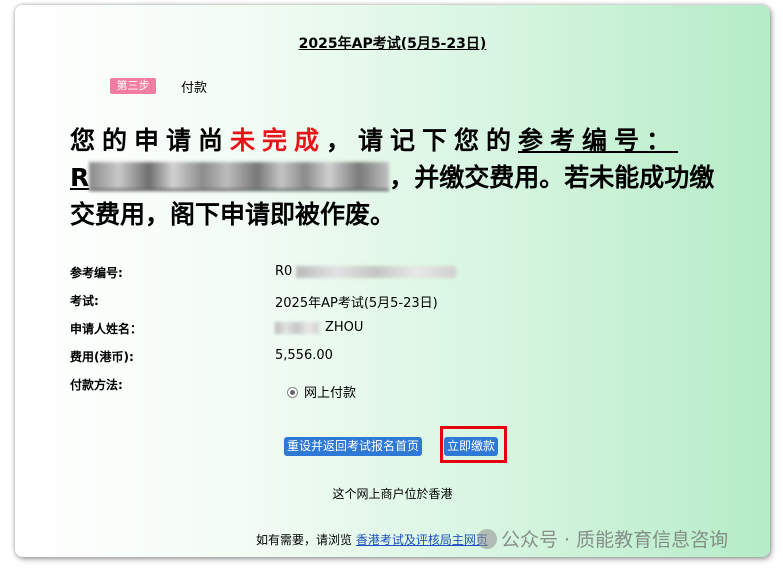  I want to click on watermark: 公众号 · 质能教育信息咨询, so click(602, 538).